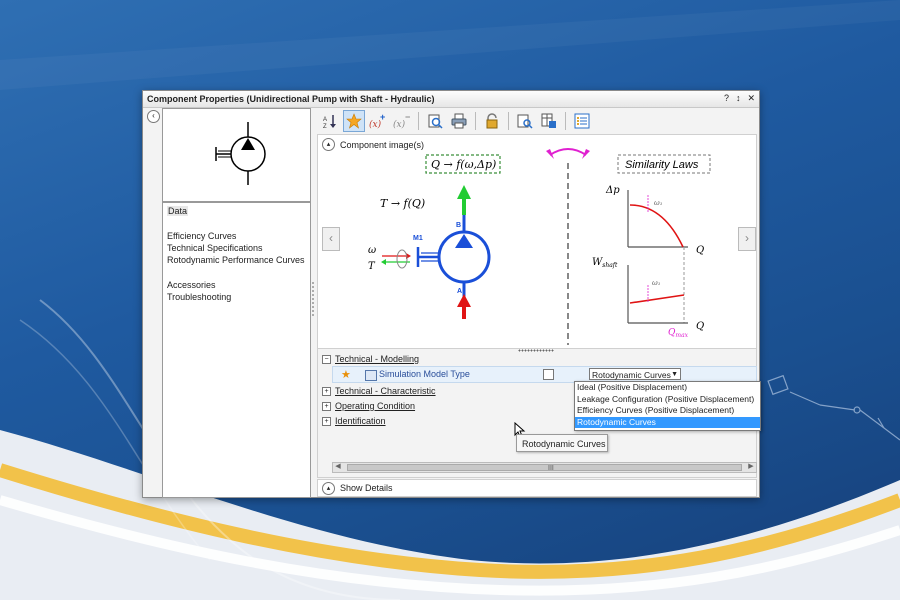 This screenshot has height=600, width=900. What do you see at coordinates (549, 121) in the screenshot?
I see `table-calc-icon` at bounding box center [549, 121].